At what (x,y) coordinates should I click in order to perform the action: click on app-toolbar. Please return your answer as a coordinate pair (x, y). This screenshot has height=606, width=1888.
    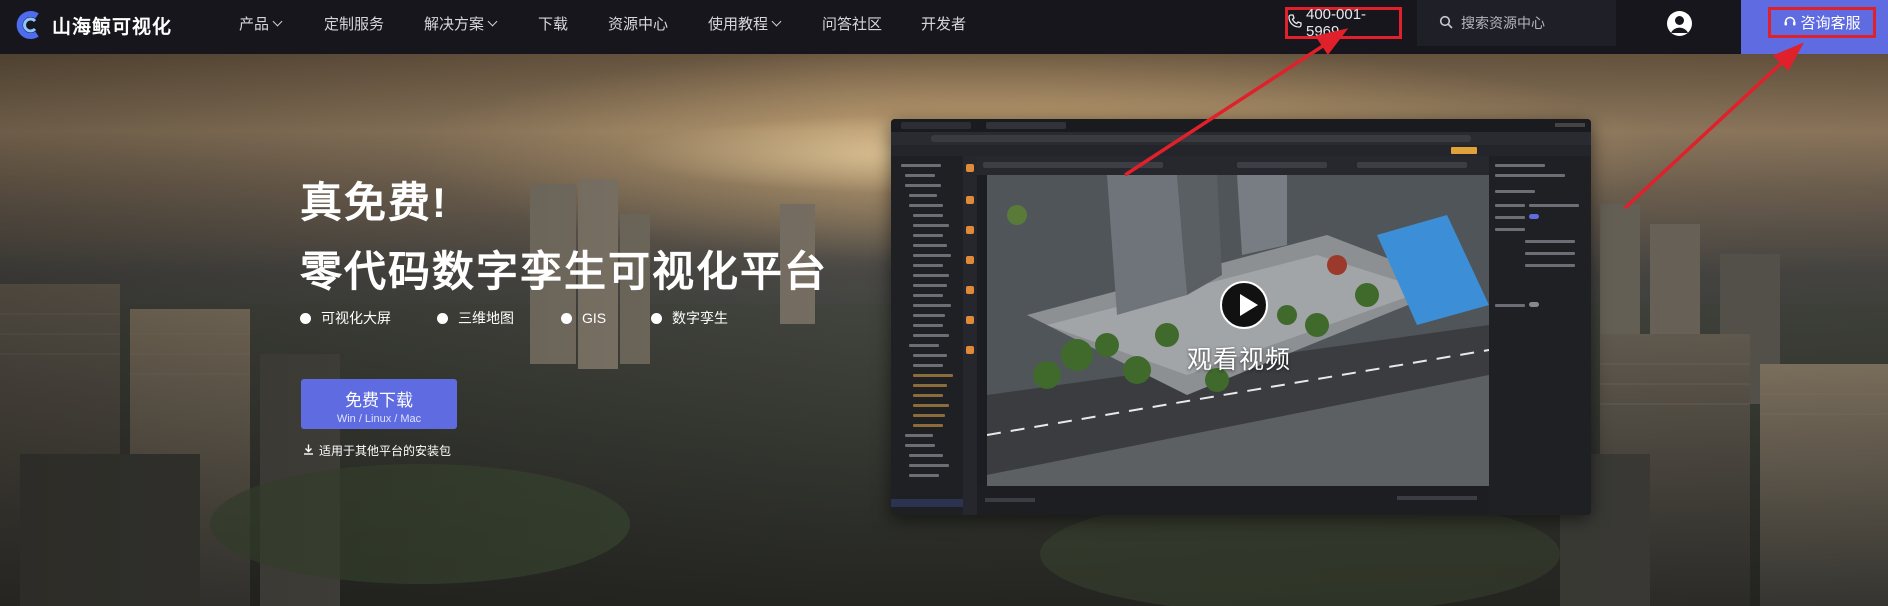
    Looking at the image, I should click on (1241, 150).